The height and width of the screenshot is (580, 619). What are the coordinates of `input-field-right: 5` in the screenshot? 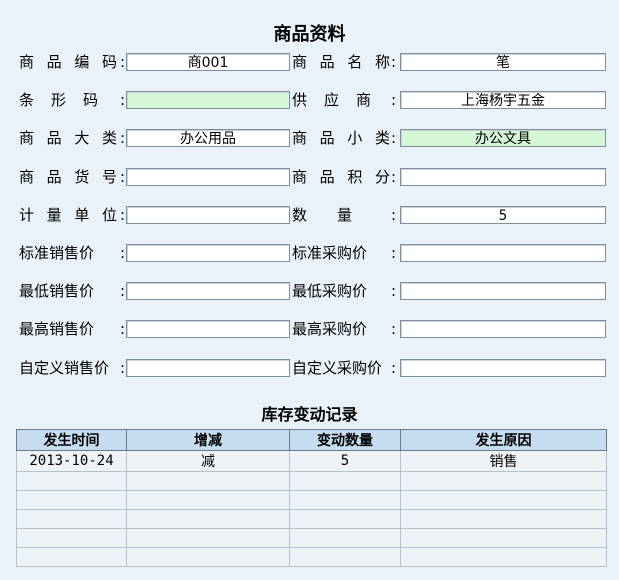 It's located at (503, 215).